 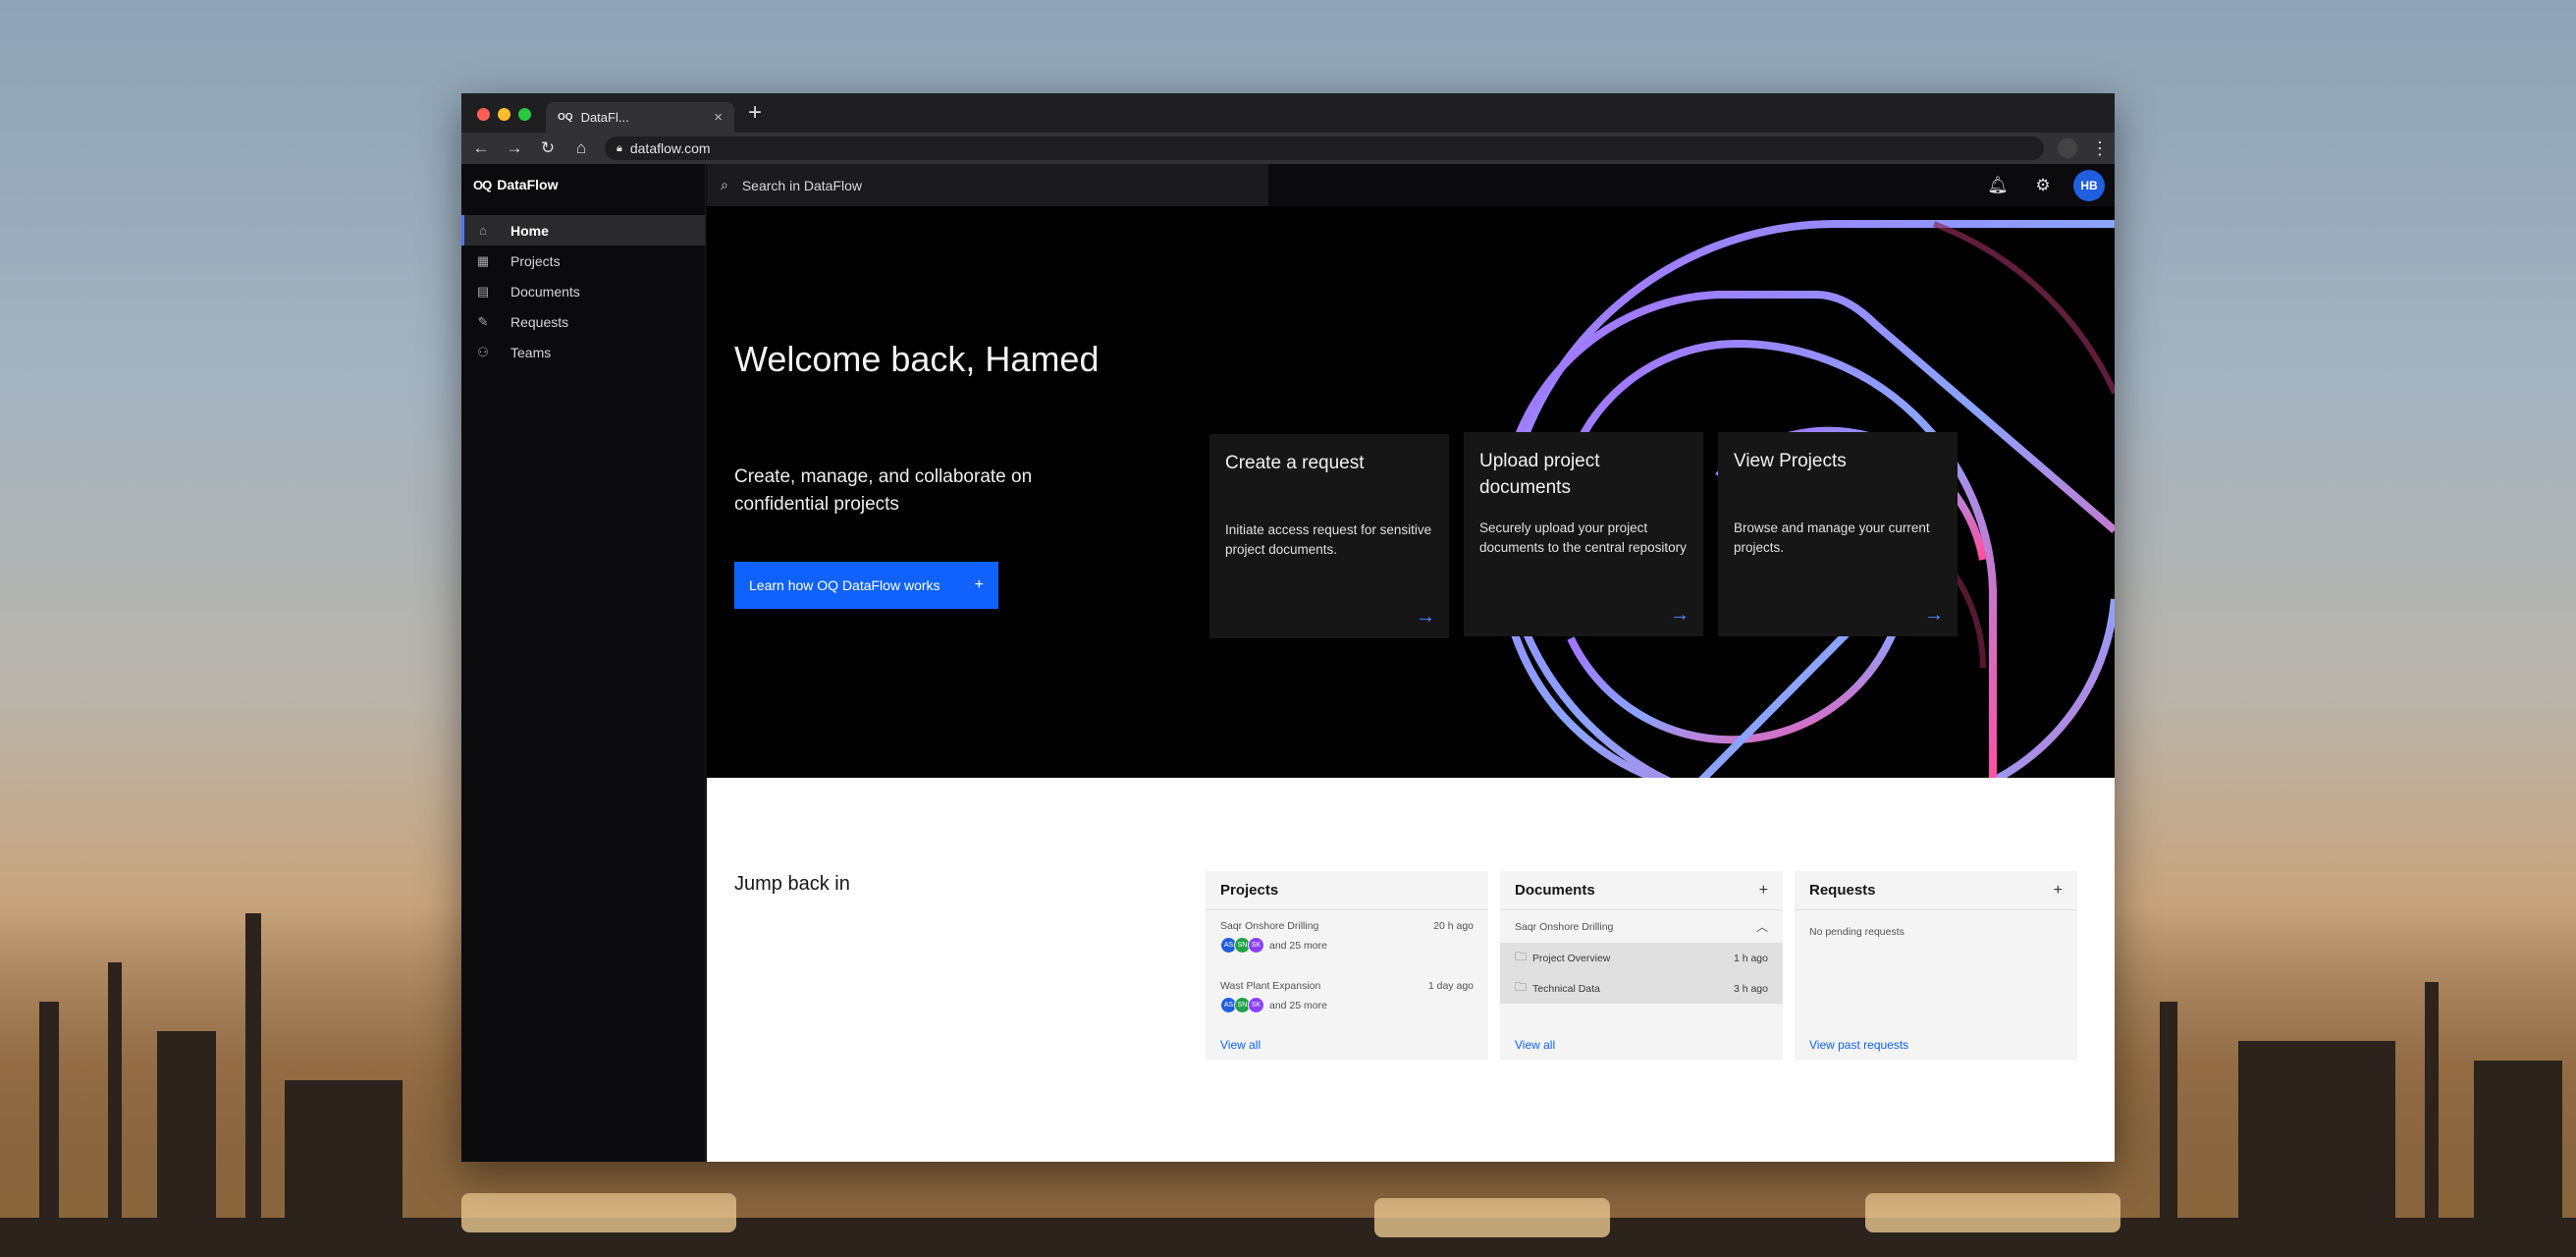 What do you see at coordinates (1535, 1045) in the screenshot?
I see `view-all-documents-link: View all` at bounding box center [1535, 1045].